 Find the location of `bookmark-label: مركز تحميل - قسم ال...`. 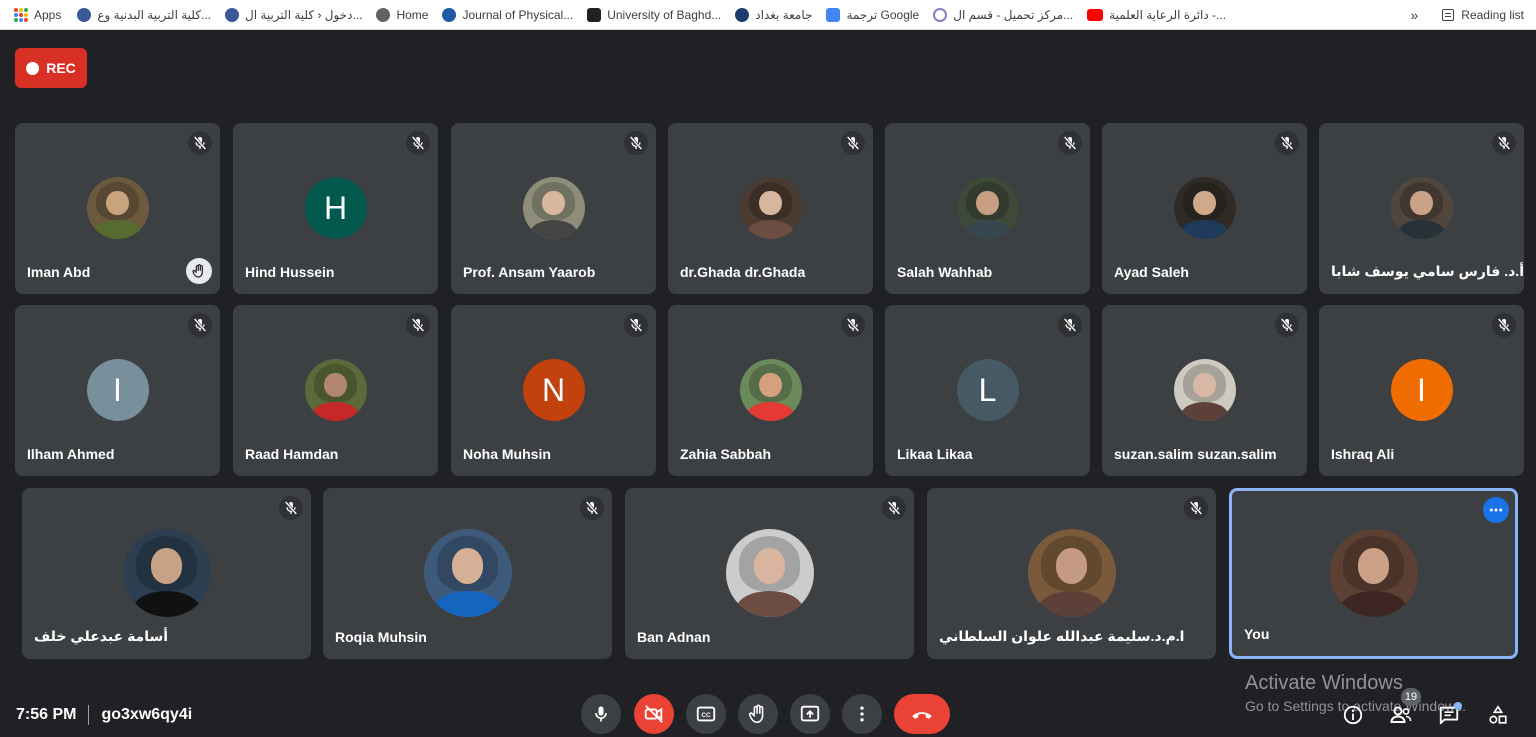

bookmark-label: مركز تحميل - قسم ال... is located at coordinates (1013, 14).